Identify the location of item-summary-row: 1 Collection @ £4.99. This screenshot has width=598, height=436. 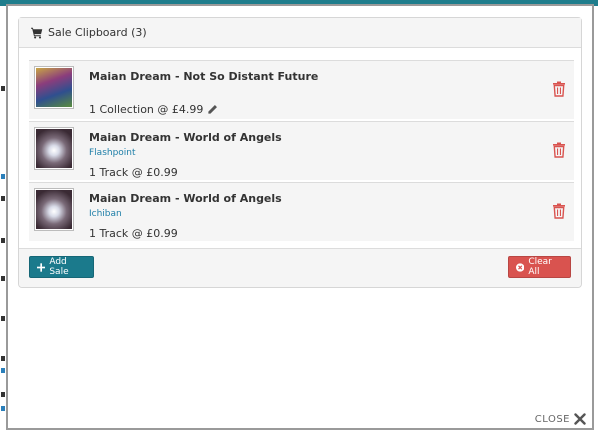
(153, 109).